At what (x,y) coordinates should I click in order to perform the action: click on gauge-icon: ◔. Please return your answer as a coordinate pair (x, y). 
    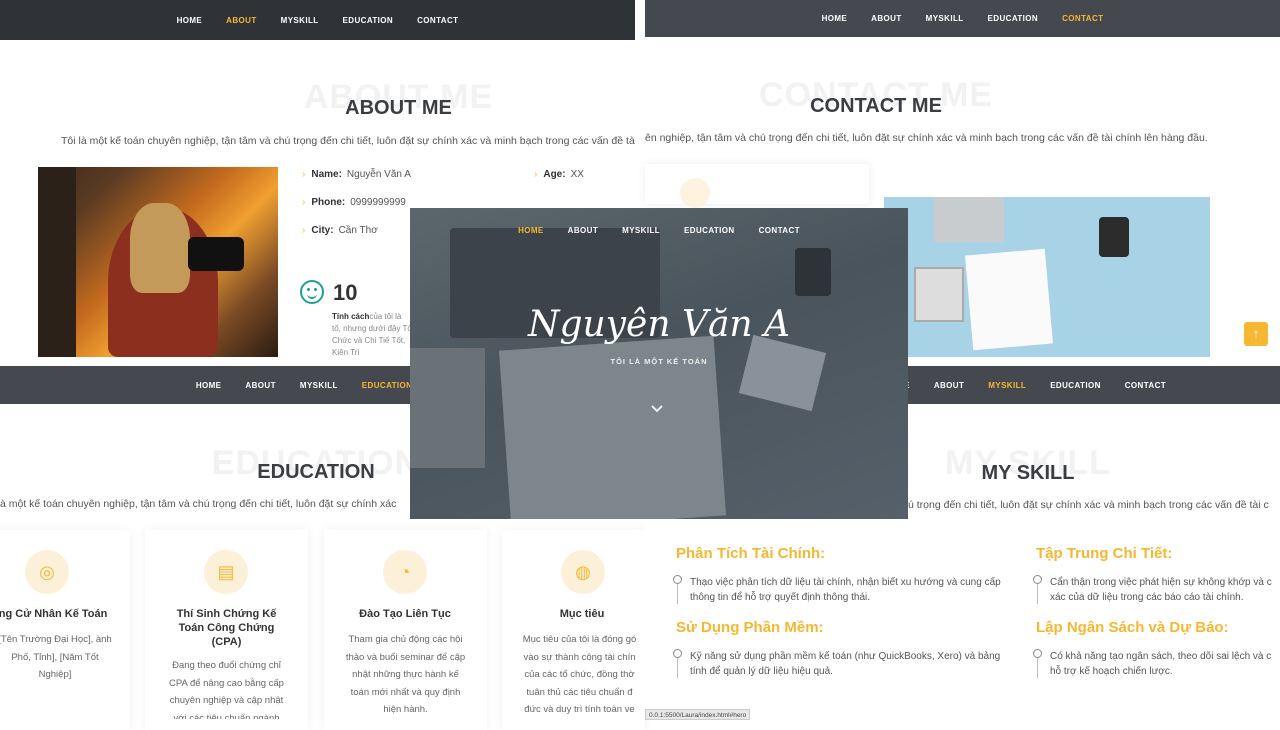
    Looking at the image, I should click on (405, 572).